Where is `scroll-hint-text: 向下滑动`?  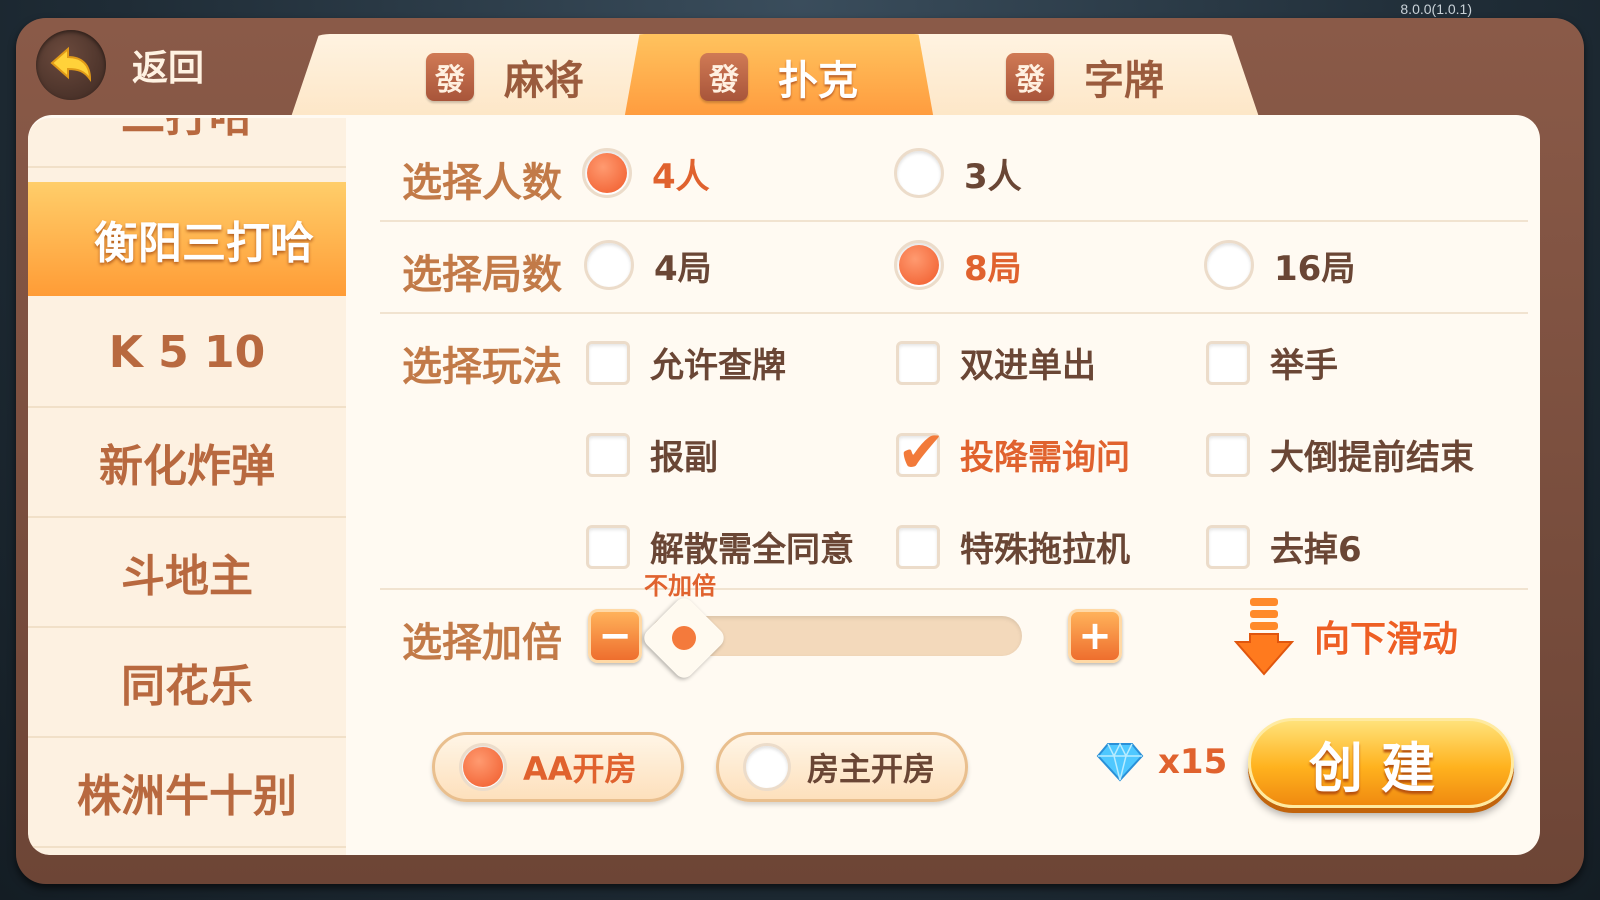
scroll-hint-text: 向下滑动 is located at coordinates (1386, 639).